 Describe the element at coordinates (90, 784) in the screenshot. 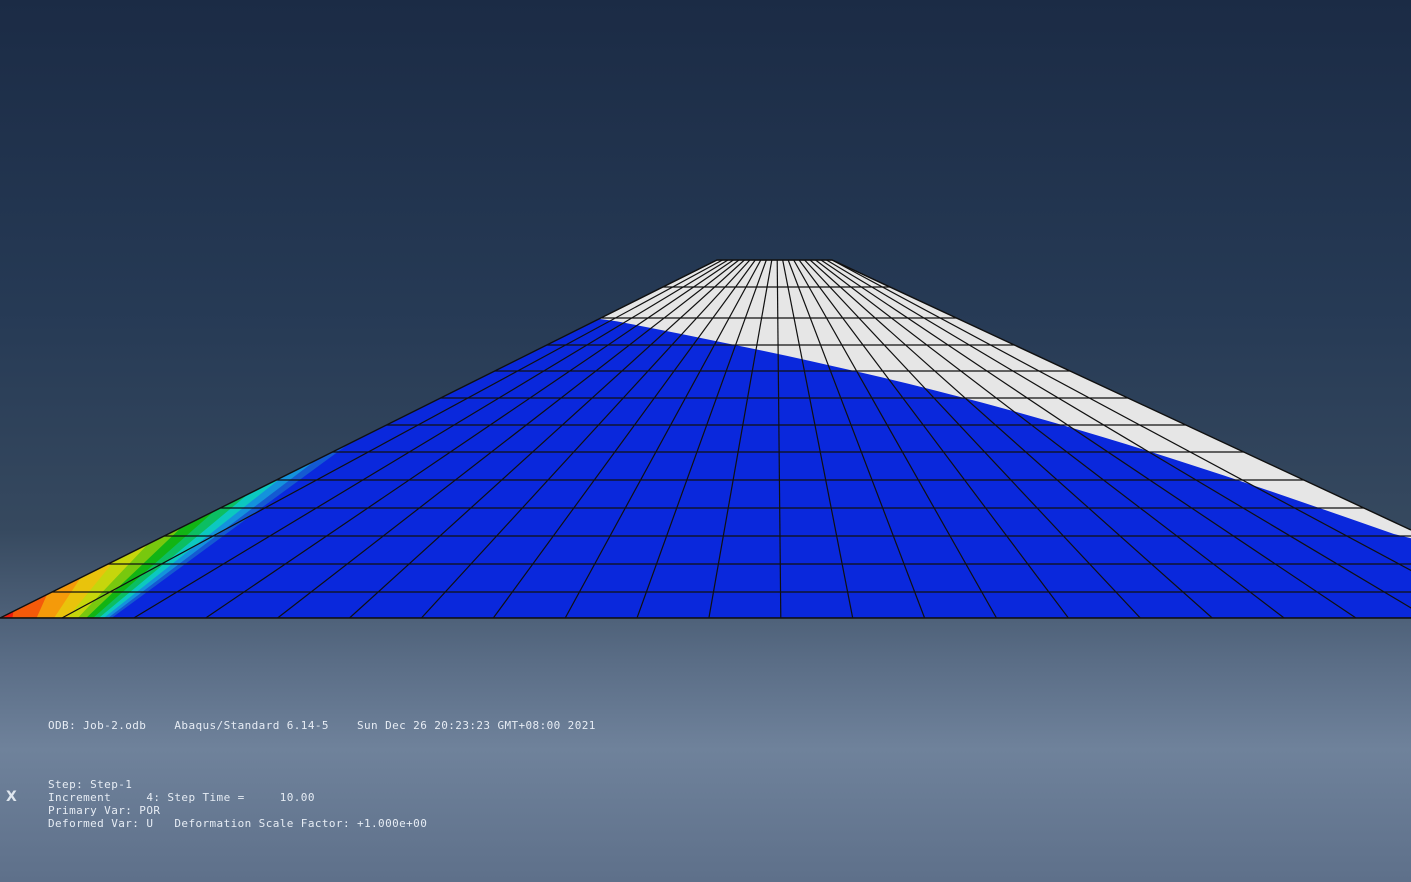

I see `step-info-line: Step: Step-1` at that location.